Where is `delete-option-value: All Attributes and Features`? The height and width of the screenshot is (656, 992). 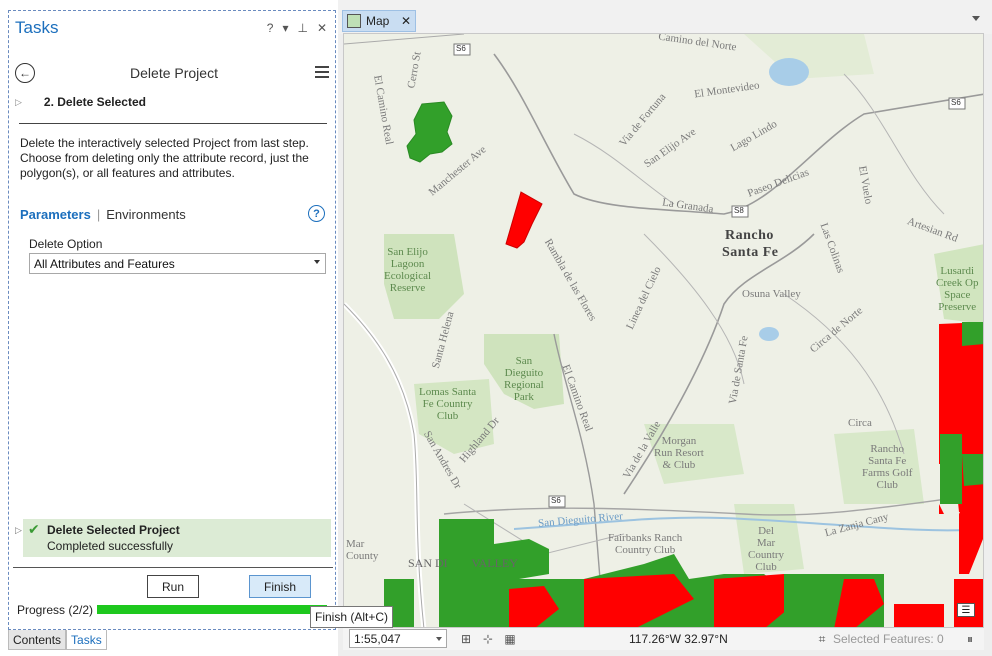 delete-option-value: All Attributes and Features is located at coordinates (104, 264).